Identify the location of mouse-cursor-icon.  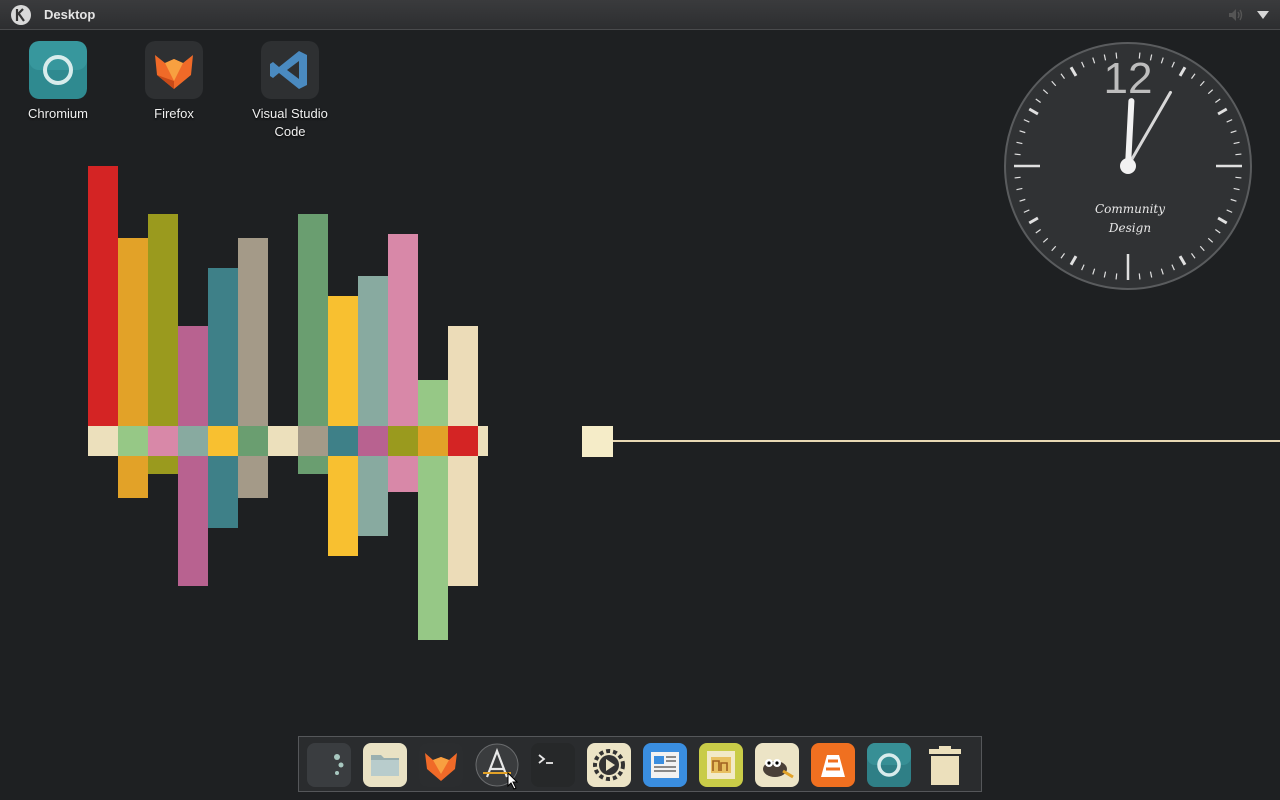
(513, 781).